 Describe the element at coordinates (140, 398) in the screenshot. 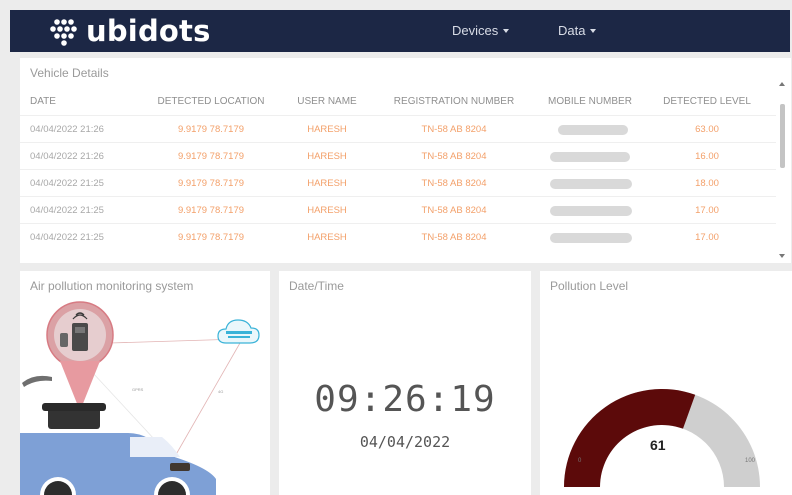

I see `pollution-monitoring-illustration: GPRS 4G` at that location.